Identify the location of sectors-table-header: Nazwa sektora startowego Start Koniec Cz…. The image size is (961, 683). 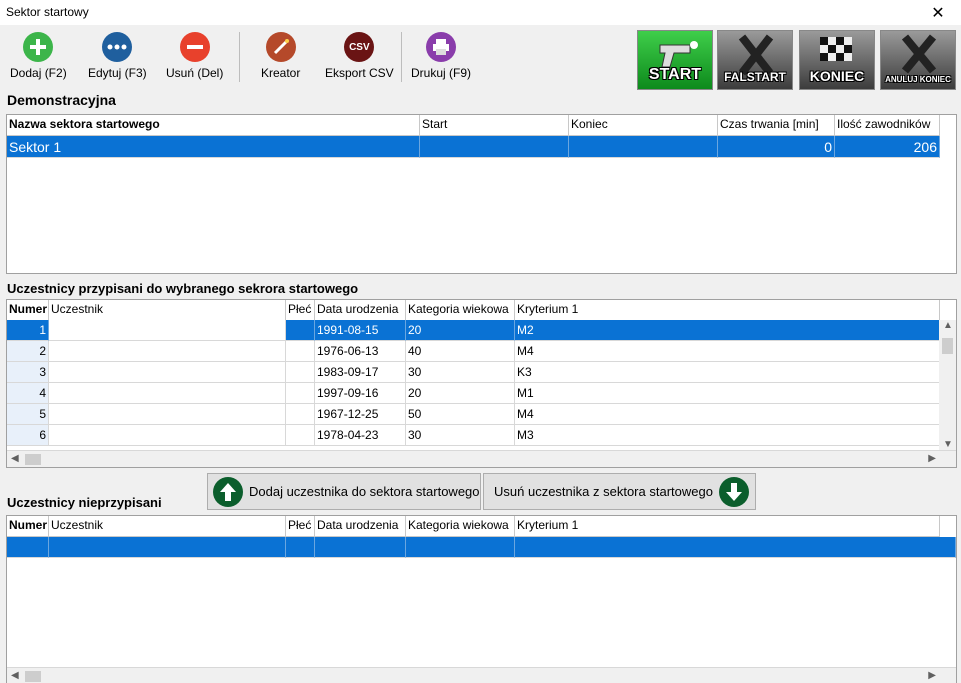
(473, 125).